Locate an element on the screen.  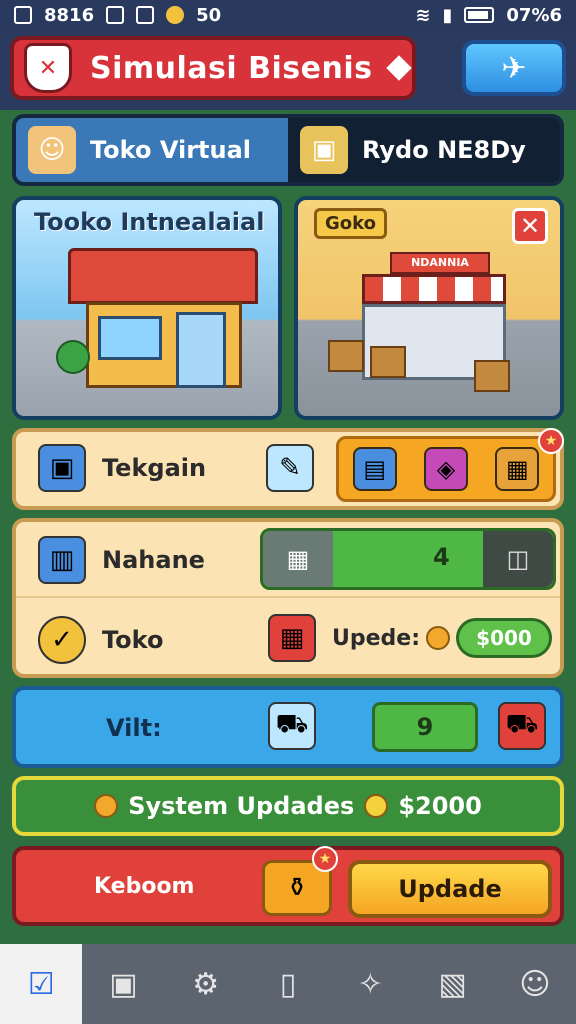
basket-icon: ◈ is located at coordinates (445, 469).